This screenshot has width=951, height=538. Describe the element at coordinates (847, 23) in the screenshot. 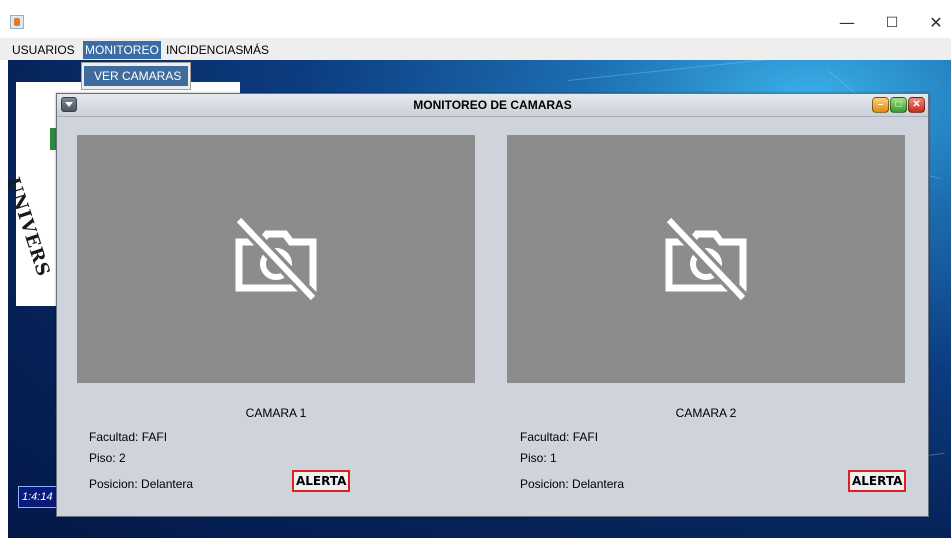

I see `minimize-button: —` at that location.